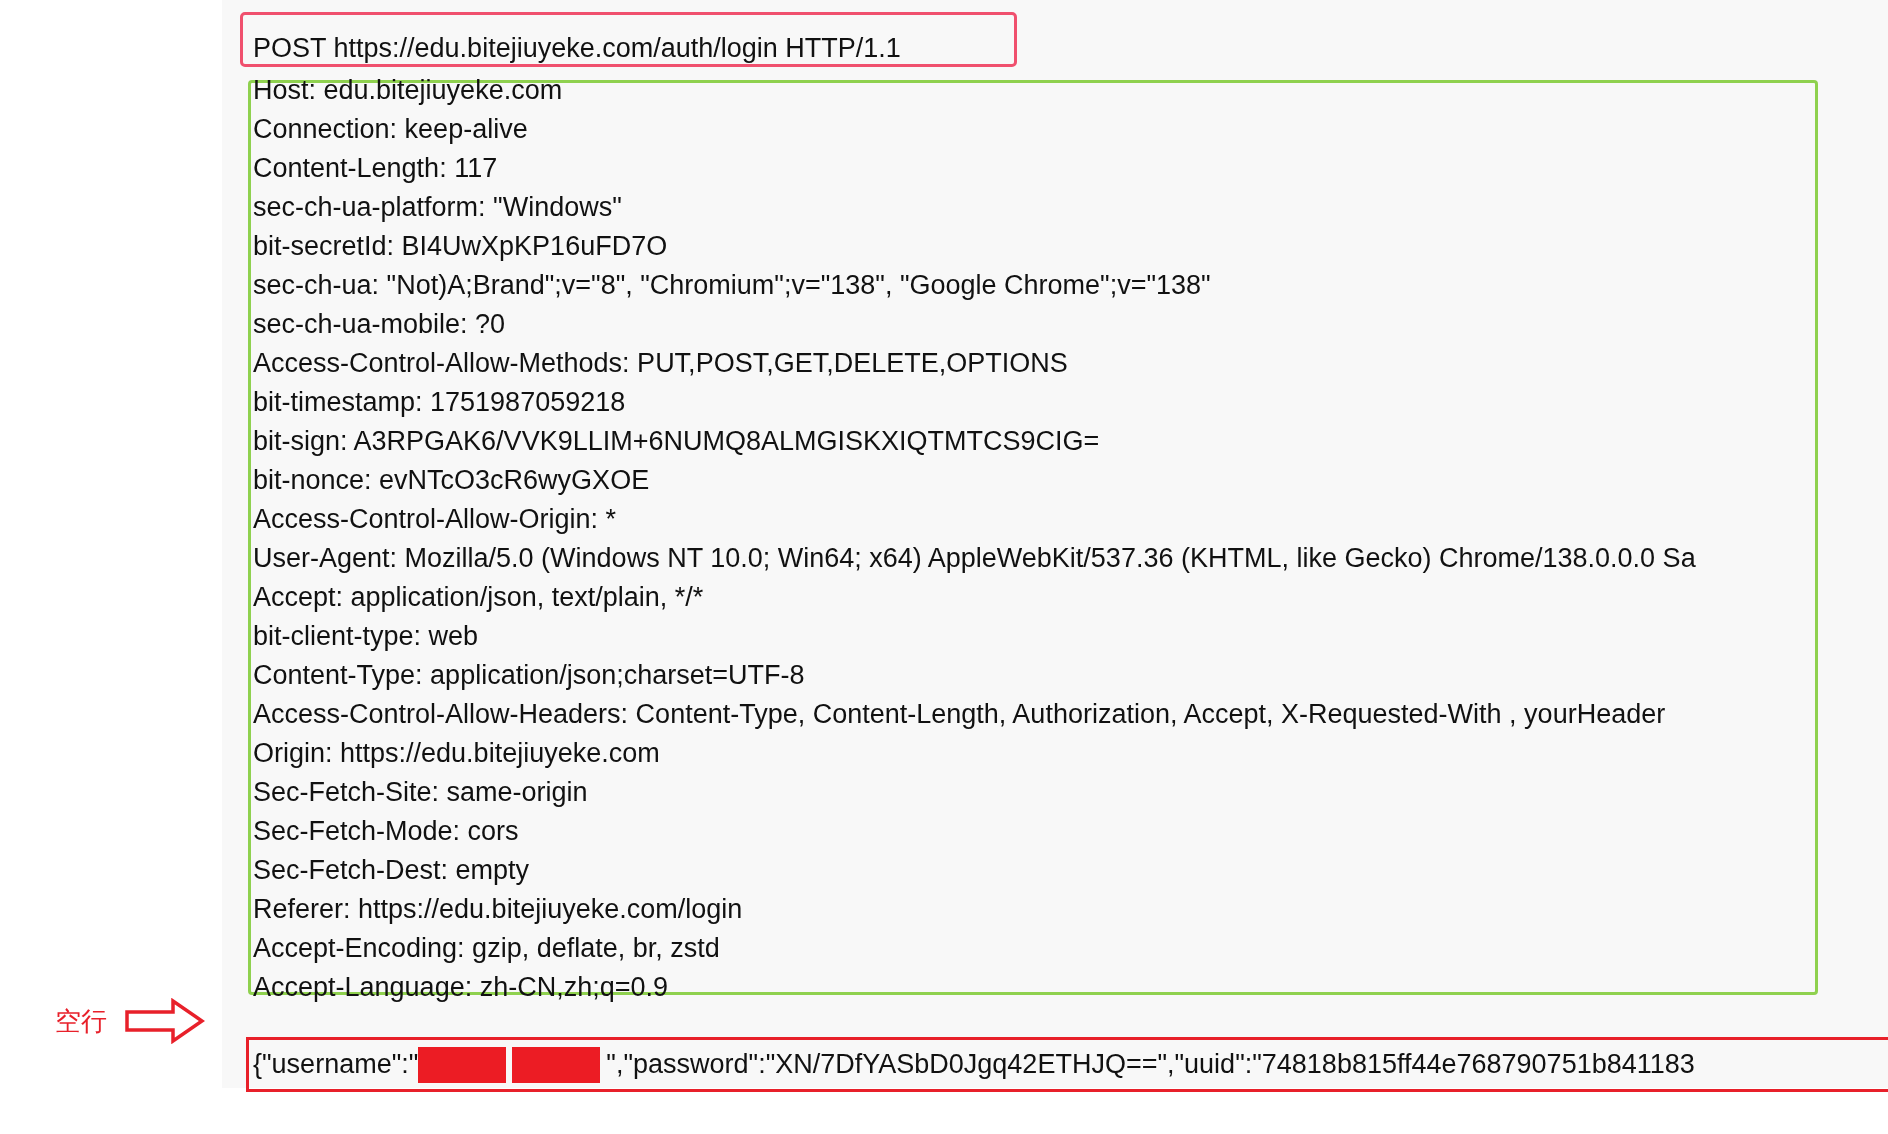 This screenshot has height=1134, width=1888. What do you see at coordinates (81, 1021) in the screenshot?
I see `annotation-label: 空行` at bounding box center [81, 1021].